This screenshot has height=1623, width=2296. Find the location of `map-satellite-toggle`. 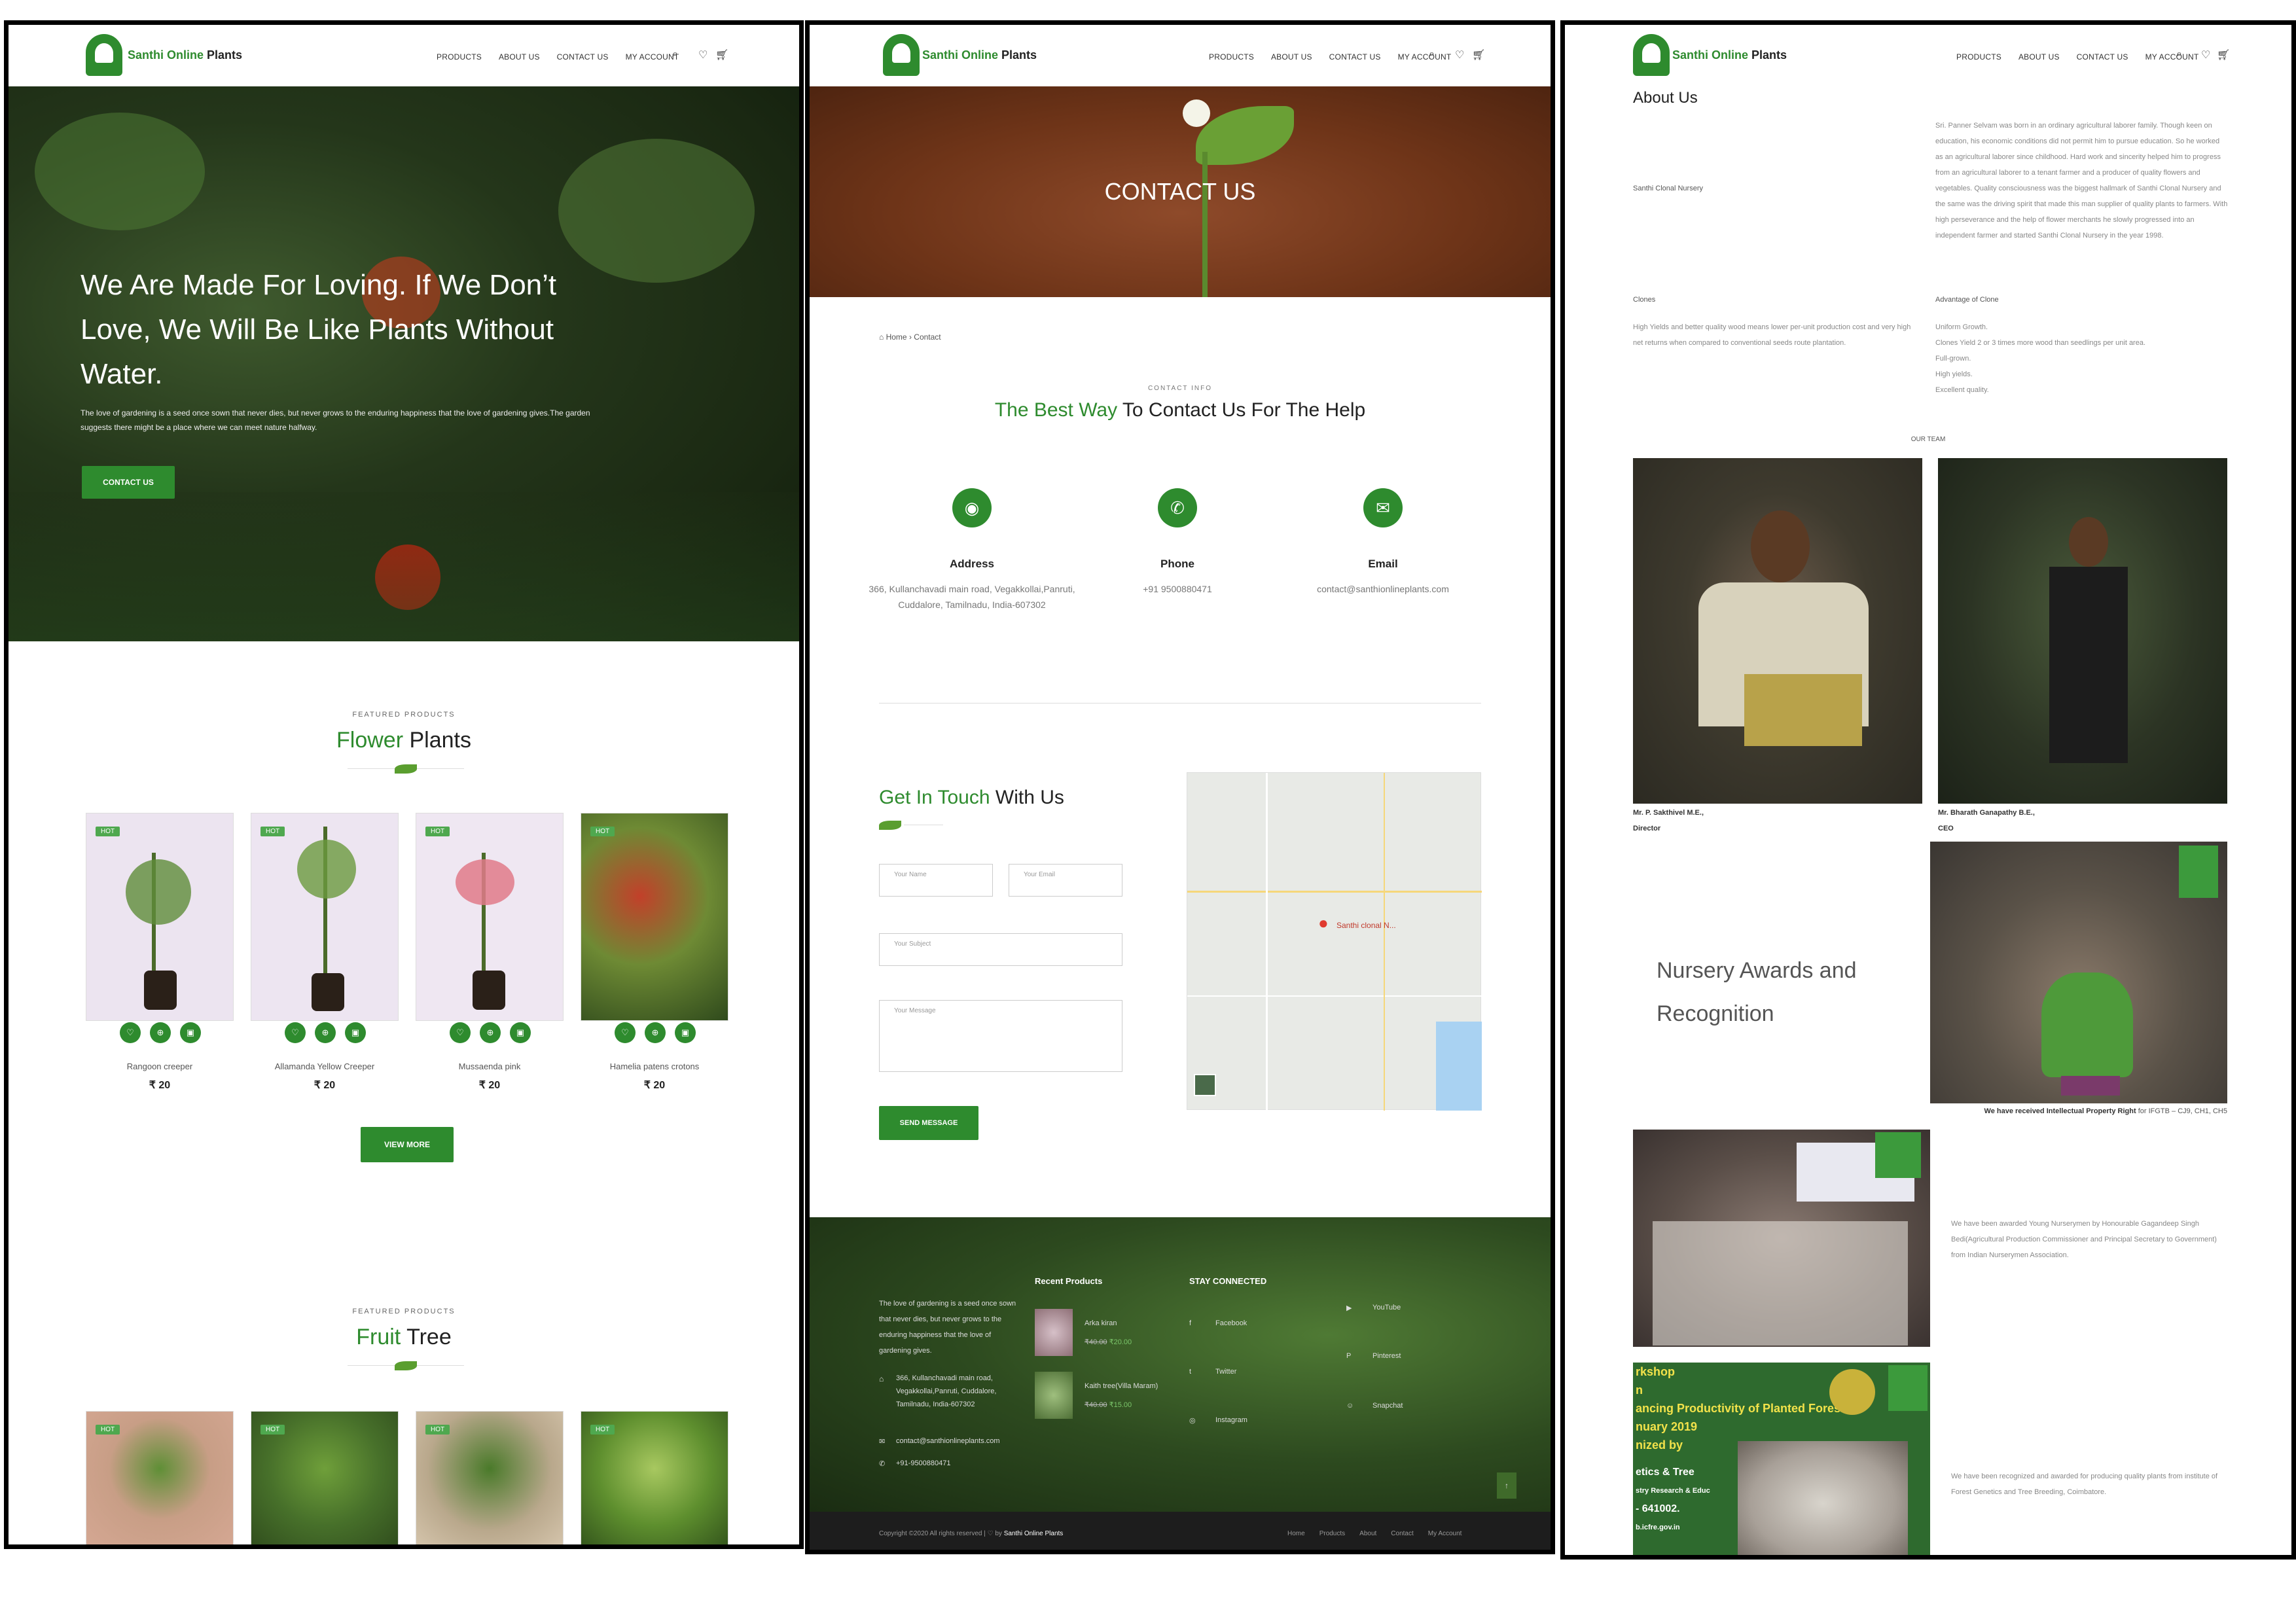

map-satellite-toggle is located at coordinates (1205, 1085).